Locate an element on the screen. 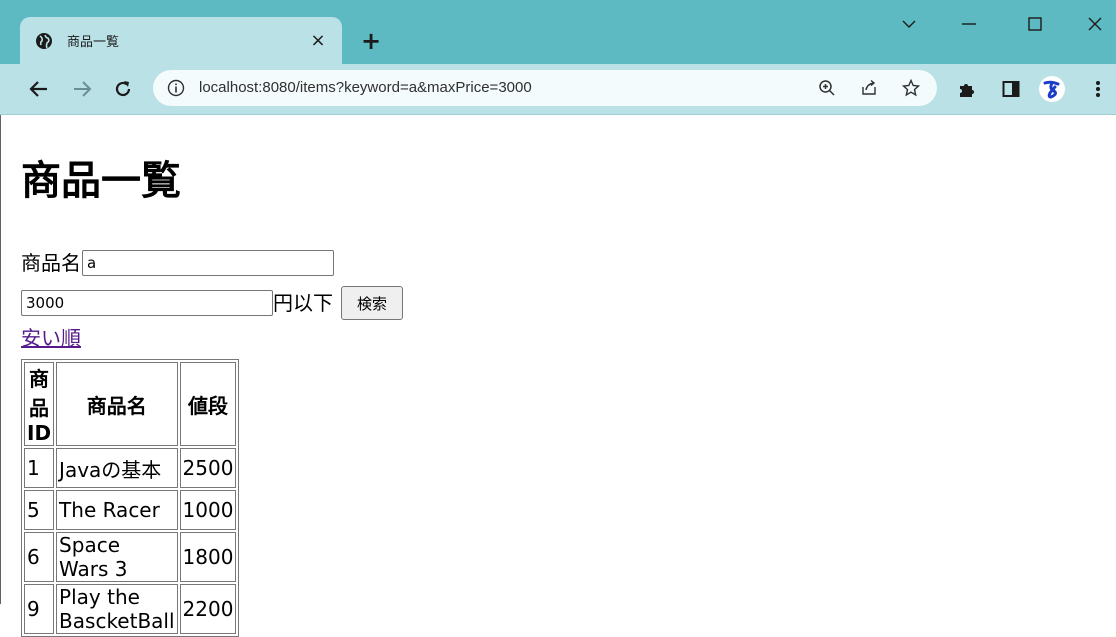 The height and width of the screenshot is (637, 1116). search-button: 検索 is located at coordinates (372, 303).